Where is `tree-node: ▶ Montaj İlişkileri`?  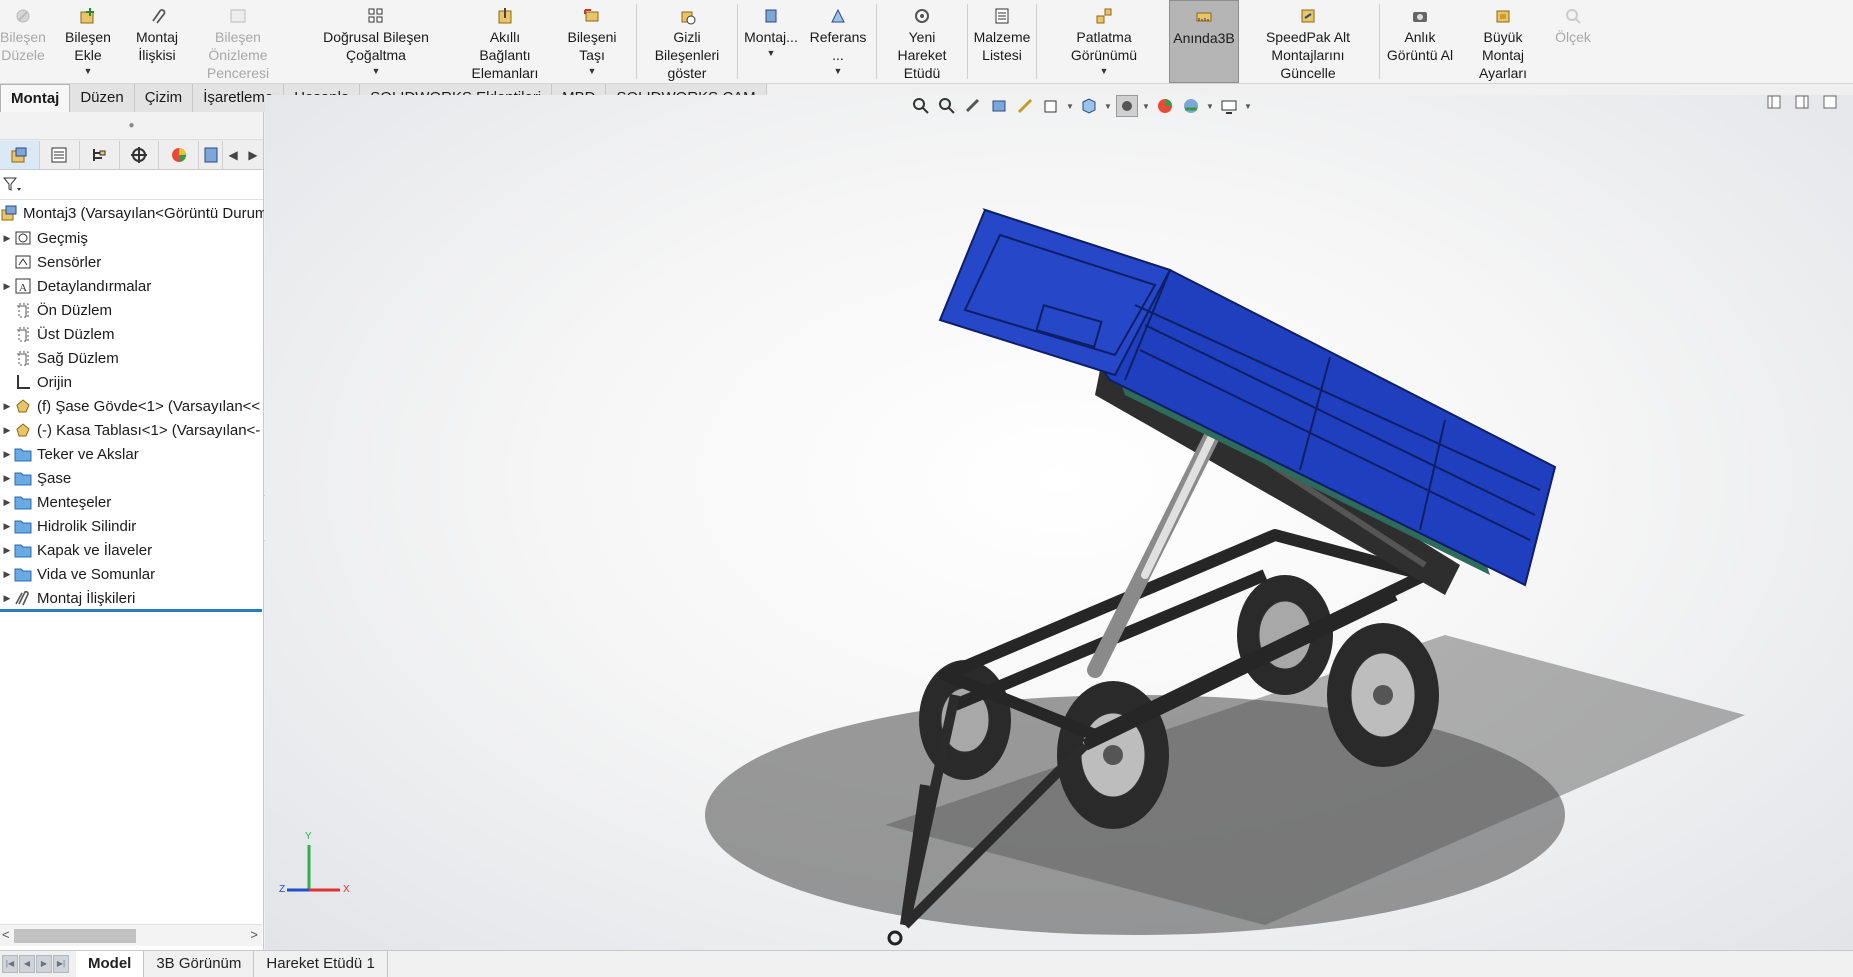 tree-node: ▶ Montaj İlişkileri is located at coordinates (132, 598).